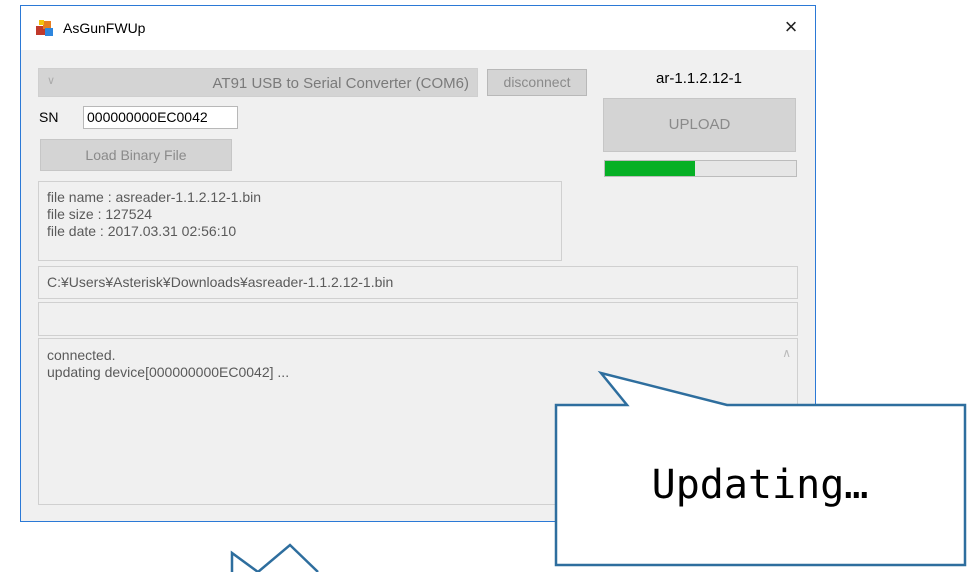  Describe the element at coordinates (142, 231) in the screenshot. I see `file-date-text: file date : 2017.03.31 02:56:10` at that location.